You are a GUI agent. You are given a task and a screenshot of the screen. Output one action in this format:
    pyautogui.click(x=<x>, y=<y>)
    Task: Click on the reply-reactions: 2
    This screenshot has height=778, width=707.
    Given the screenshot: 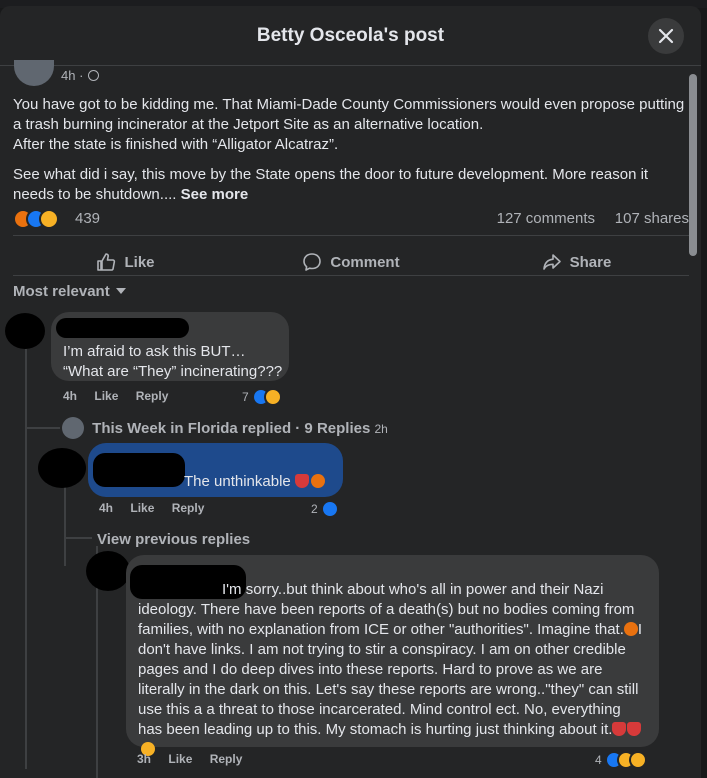 What is the action you would take?
    pyautogui.click(x=325, y=509)
    